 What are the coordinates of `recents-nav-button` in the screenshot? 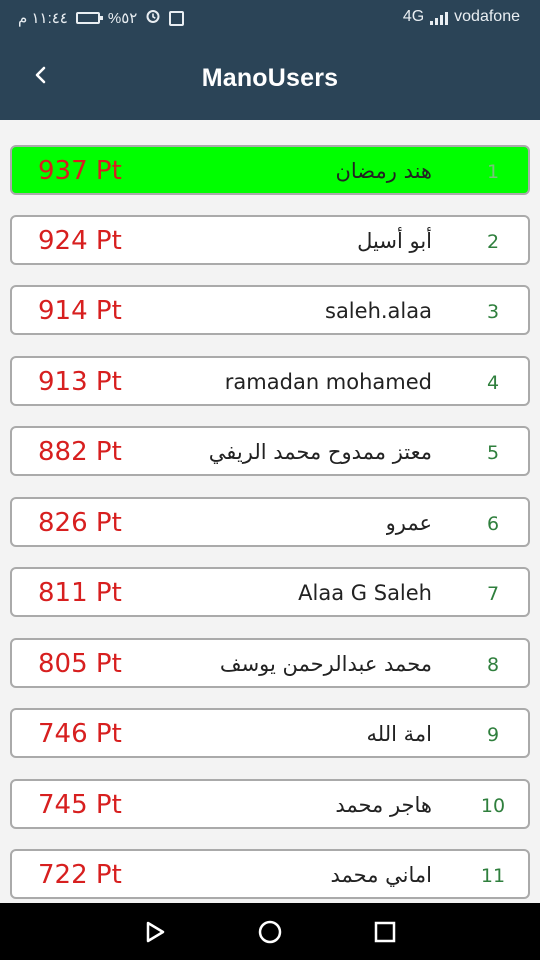 It's located at (385, 932).